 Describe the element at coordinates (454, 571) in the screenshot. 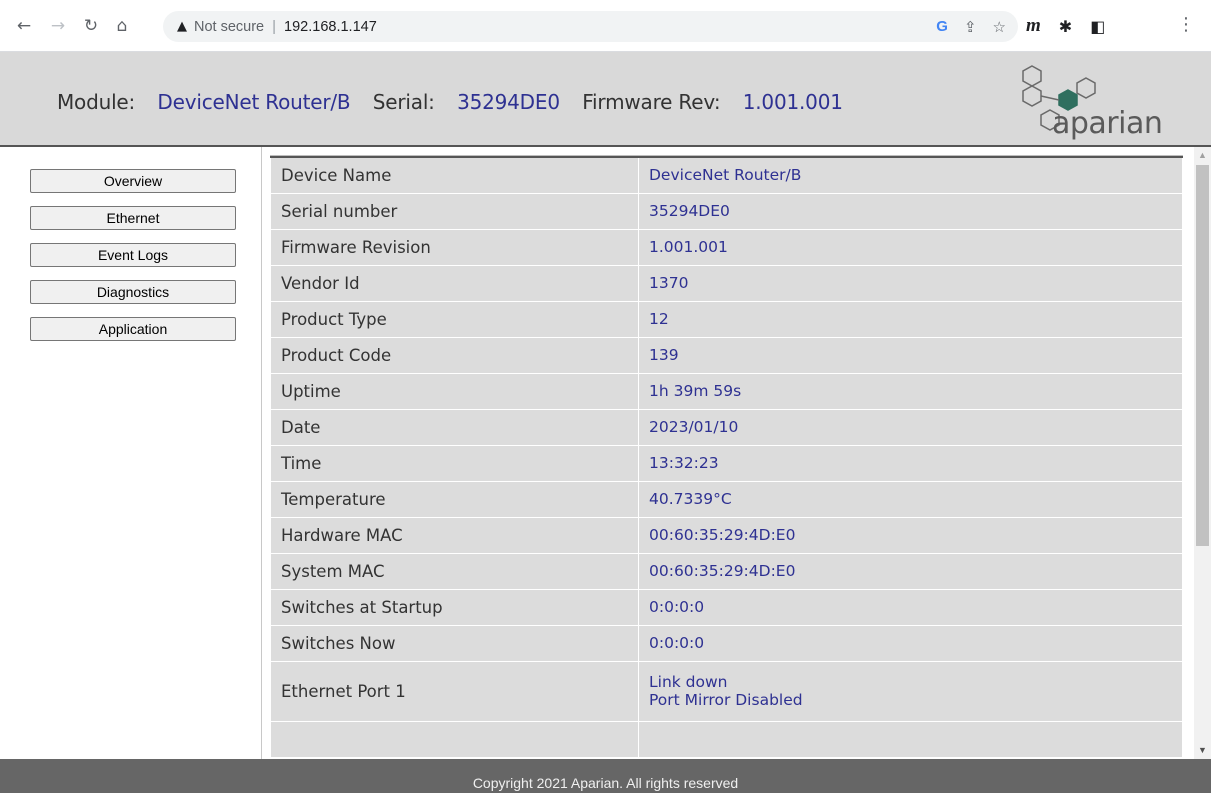

I see `row-label: System MAC` at that location.